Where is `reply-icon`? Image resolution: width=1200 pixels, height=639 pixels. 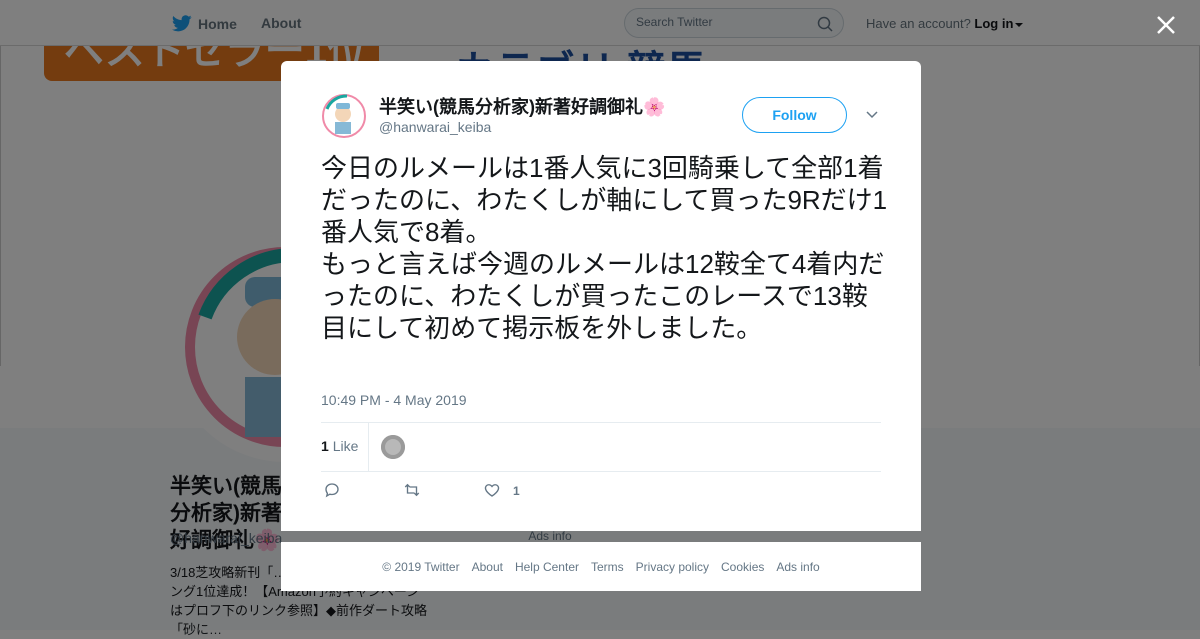 reply-icon is located at coordinates (332, 490).